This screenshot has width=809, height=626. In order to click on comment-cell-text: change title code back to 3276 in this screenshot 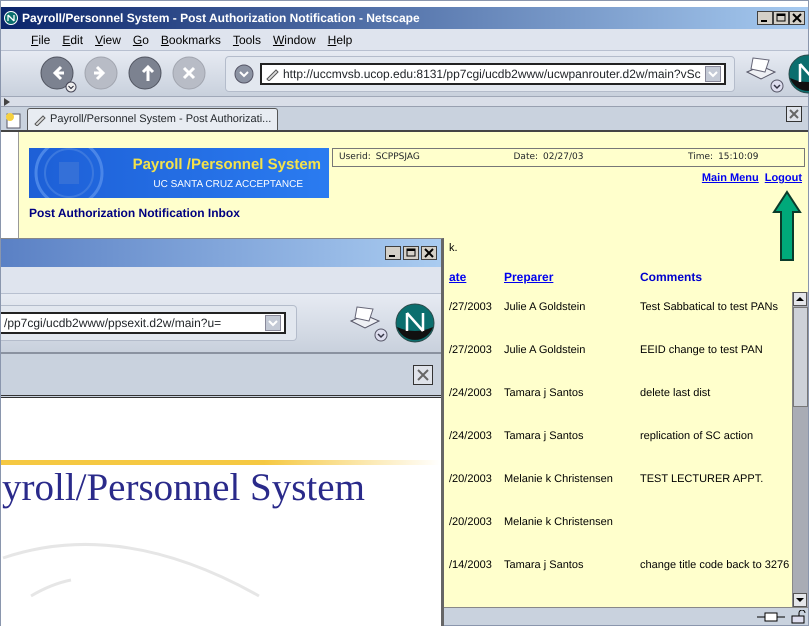, I will do `click(715, 566)`.